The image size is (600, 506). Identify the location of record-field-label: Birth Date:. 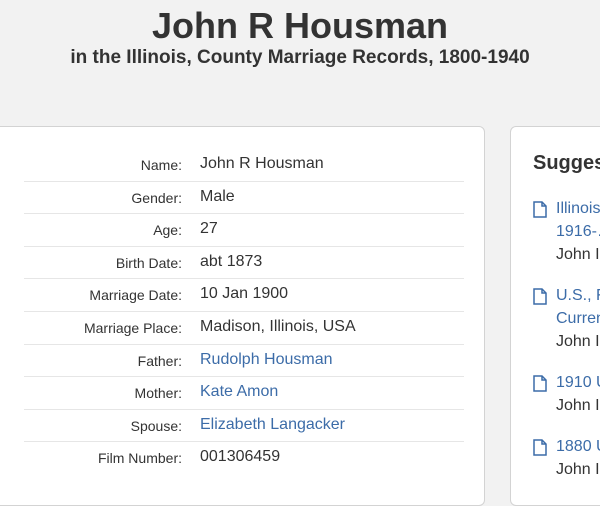
(148, 262).